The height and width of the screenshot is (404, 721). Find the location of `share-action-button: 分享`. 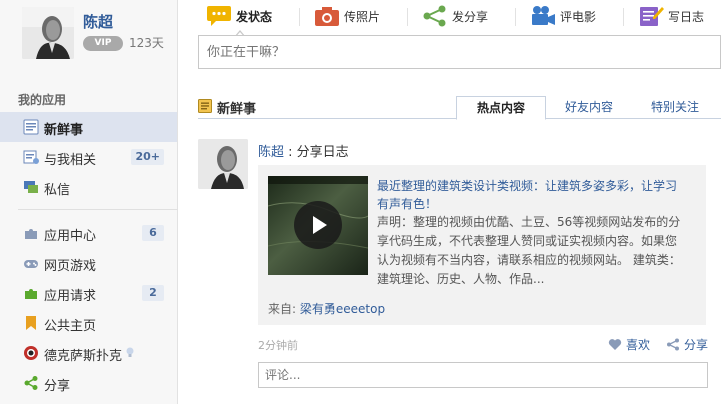

share-action-button: 分享 is located at coordinates (687, 344).